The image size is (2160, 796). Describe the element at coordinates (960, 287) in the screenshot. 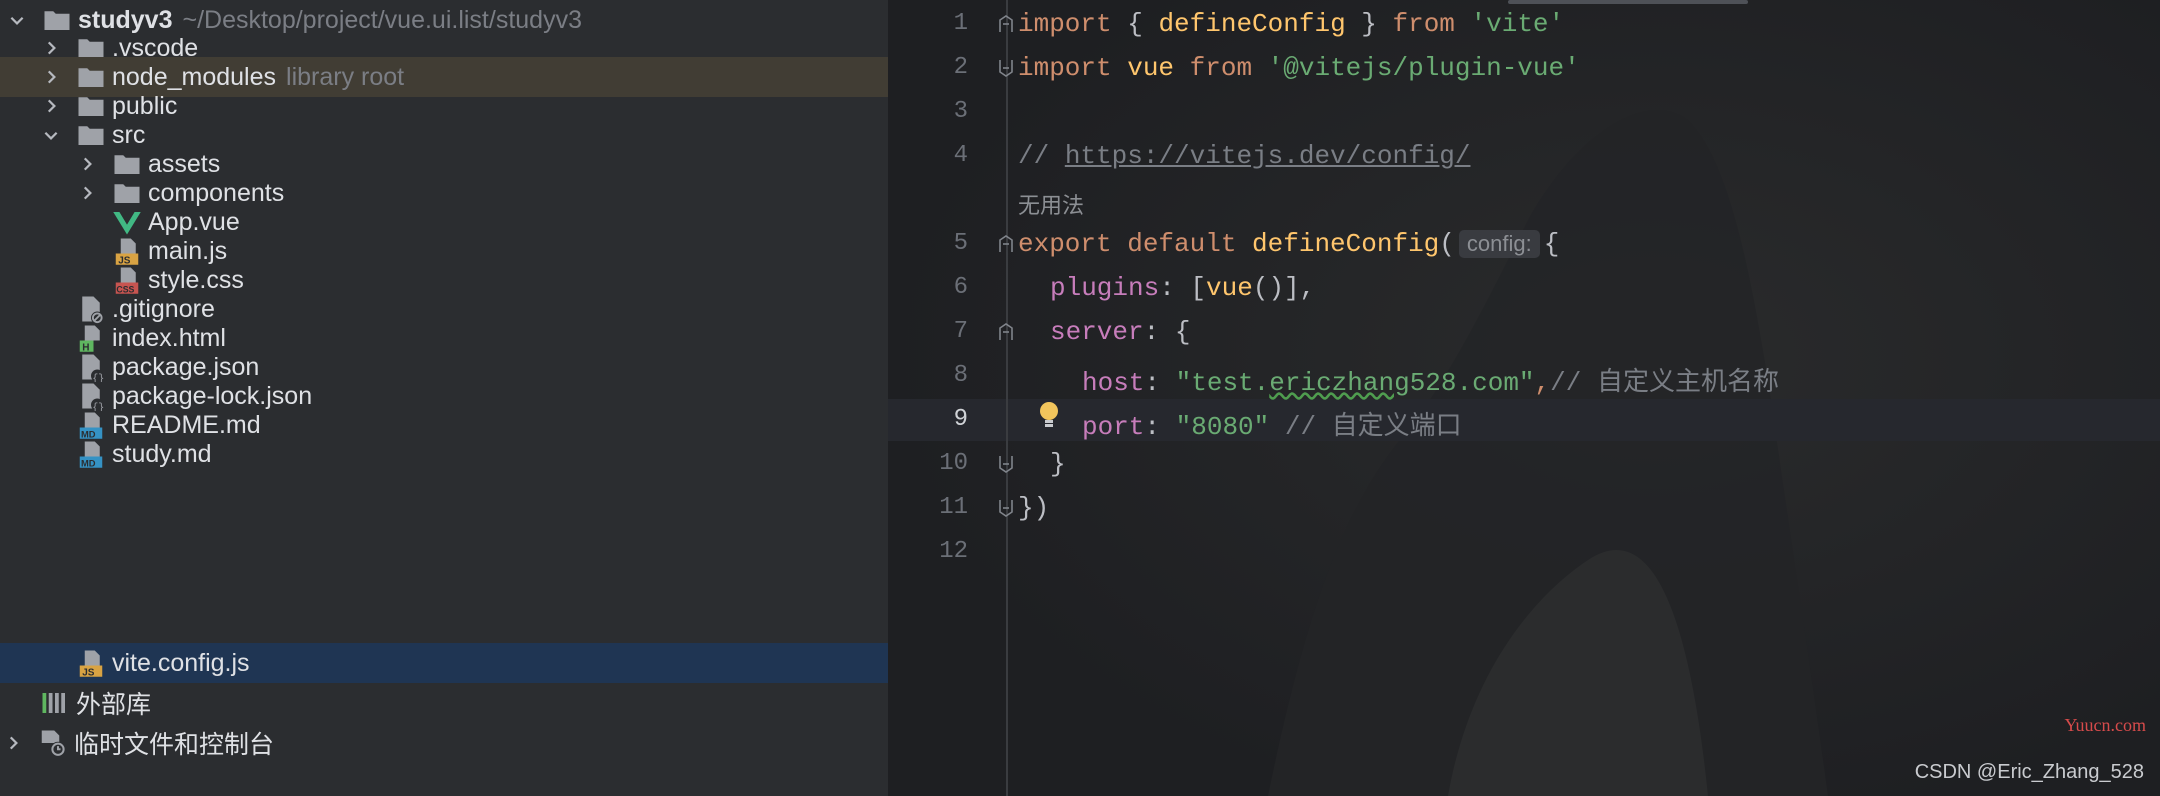

I see `line-number: 6` at that location.